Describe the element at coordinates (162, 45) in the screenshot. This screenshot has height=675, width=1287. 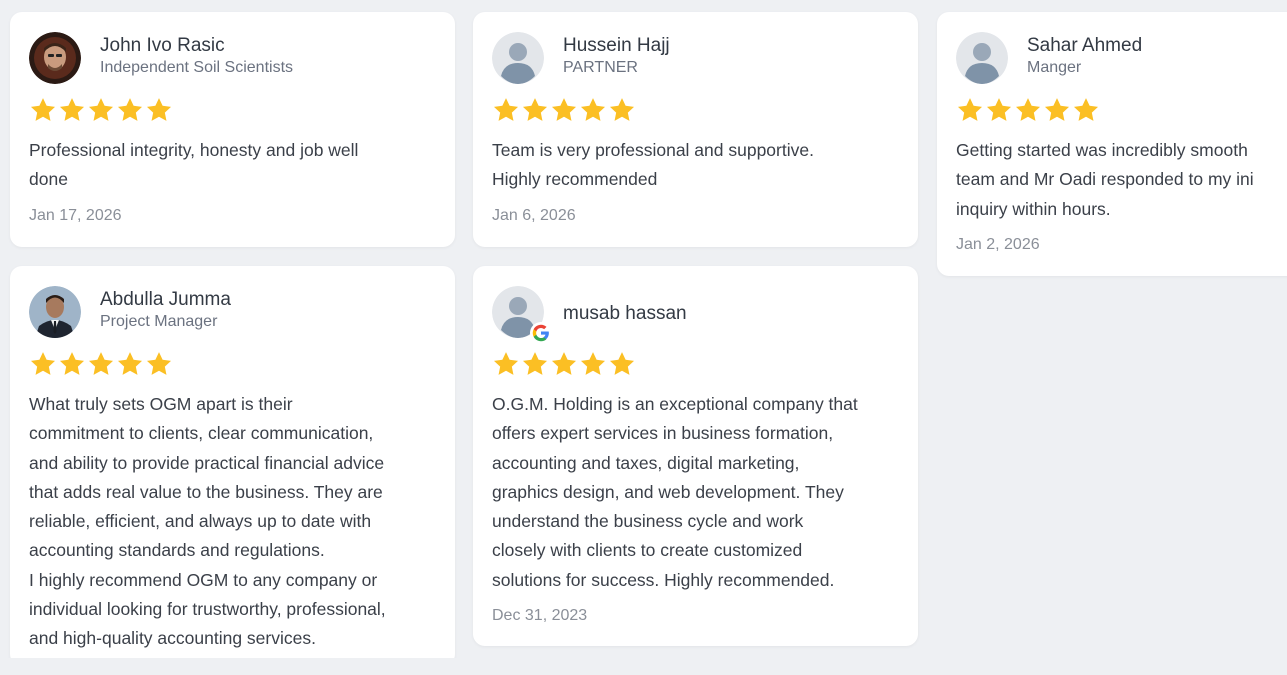
I see `reviewer-name: John Ivo Rasic` at that location.